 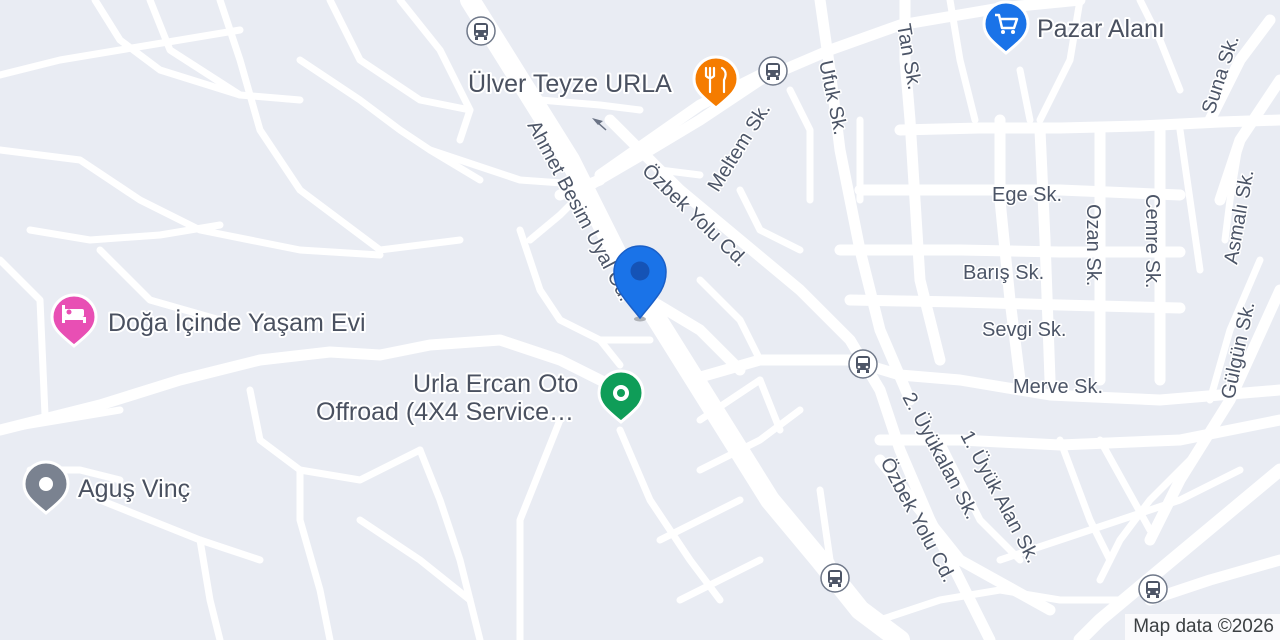 What do you see at coordinates (495, 384) in the screenshot?
I see `poi-label-ercan-line1: Urla Ercan Oto` at bounding box center [495, 384].